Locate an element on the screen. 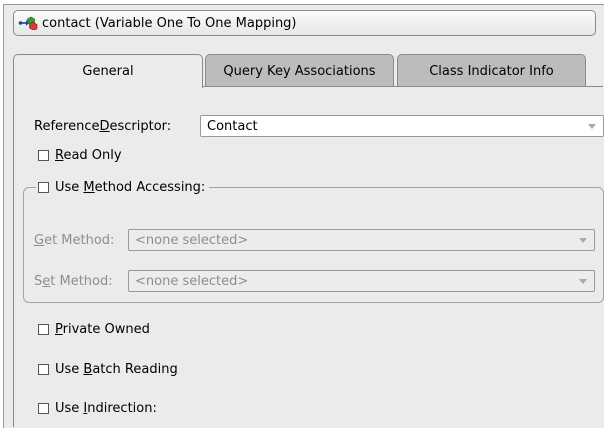  use-method-accessing-checkbox: Use Method Accessing: is located at coordinates (123, 187).